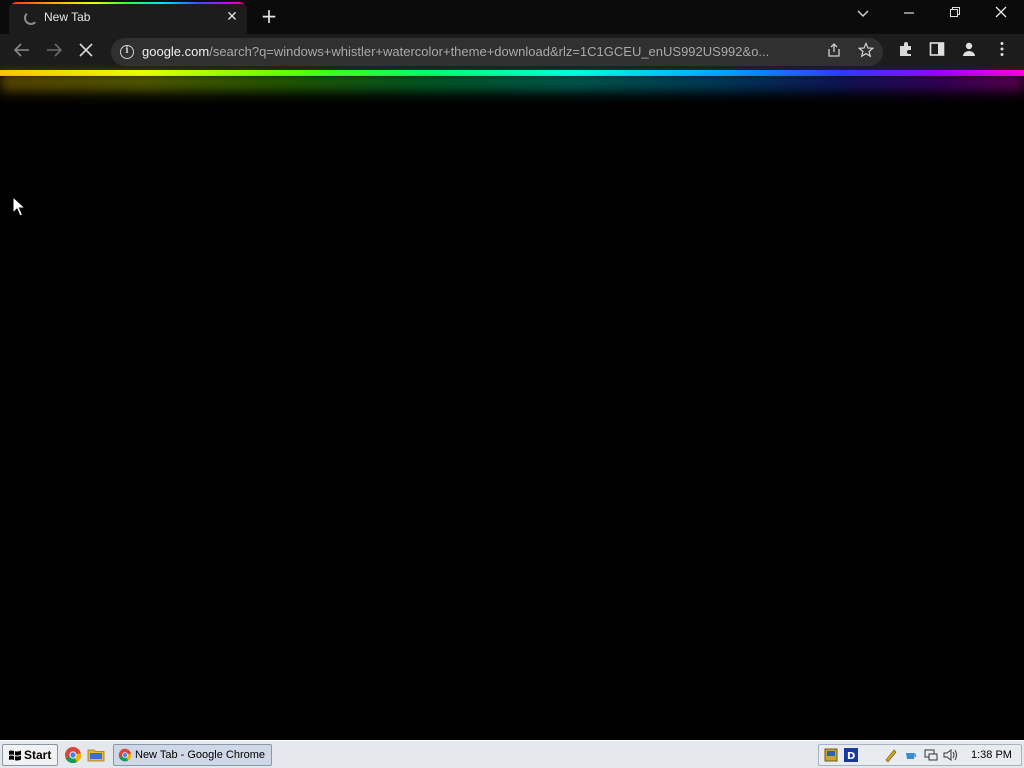 This screenshot has width=1024, height=768. What do you see at coordinates (128, 3) in the screenshot?
I see `tab-accent-bar` at bounding box center [128, 3].